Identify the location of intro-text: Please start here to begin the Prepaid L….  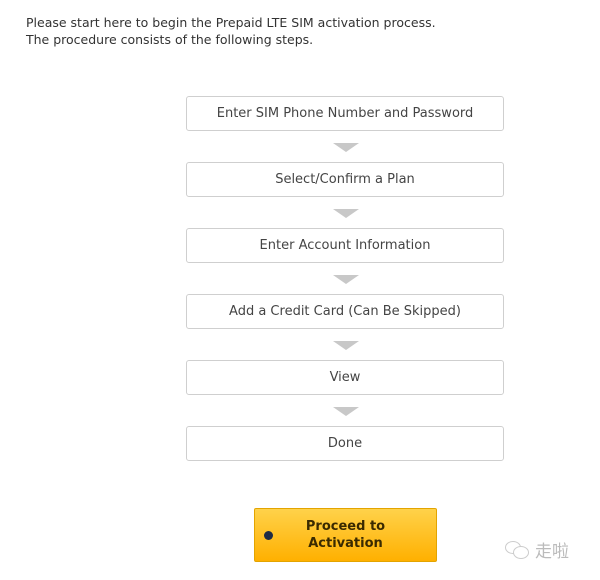
(231, 31).